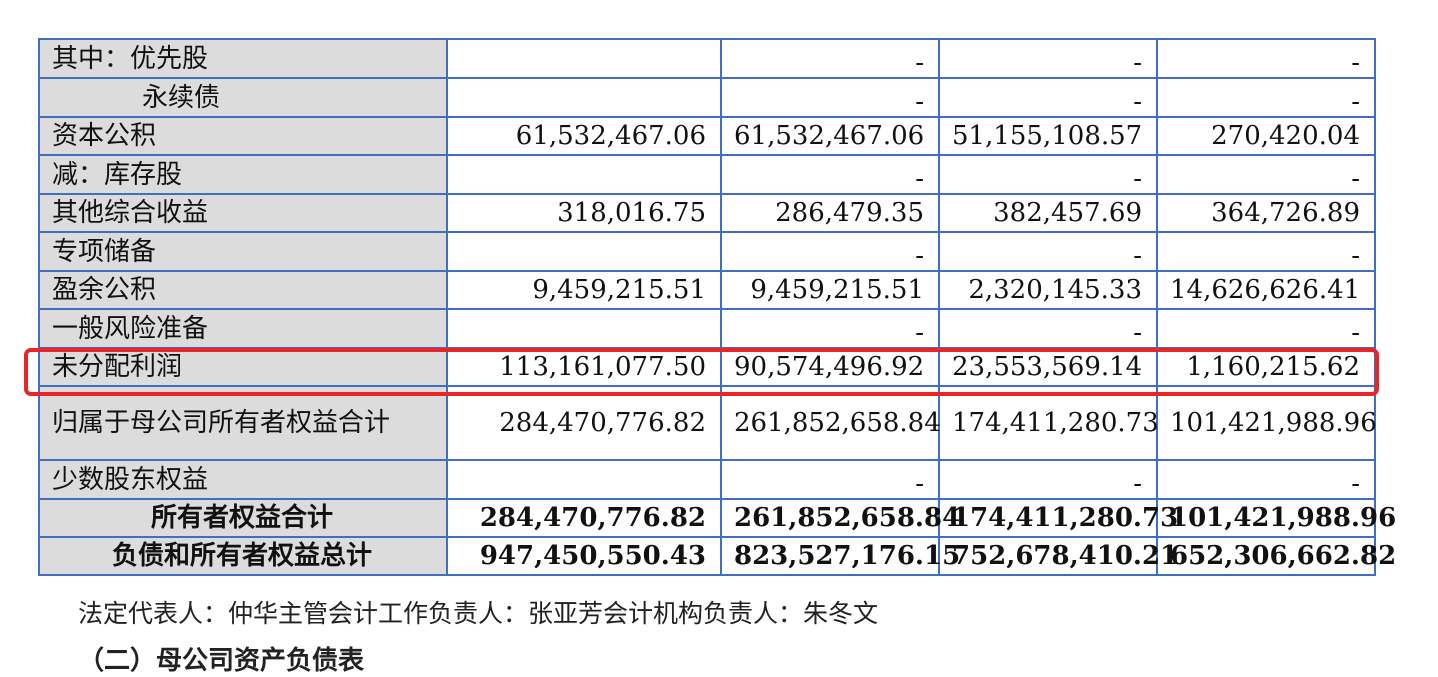 The image size is (1438, 677). Describe the element at coordinates (243, 367) in the screenshot. I see `row-label: 未分配利润` at that location.